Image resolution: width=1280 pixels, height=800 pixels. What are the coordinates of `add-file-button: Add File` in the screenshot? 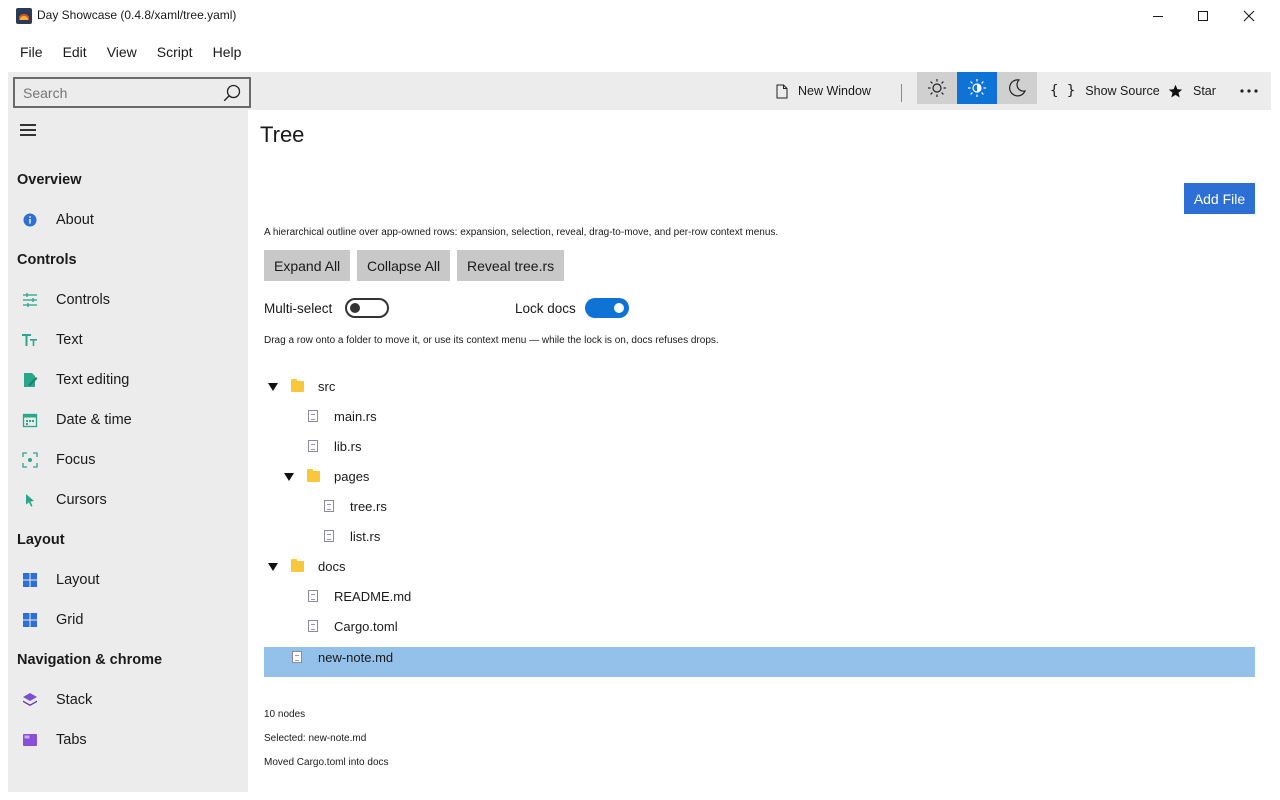 It's located at (1219, 198).